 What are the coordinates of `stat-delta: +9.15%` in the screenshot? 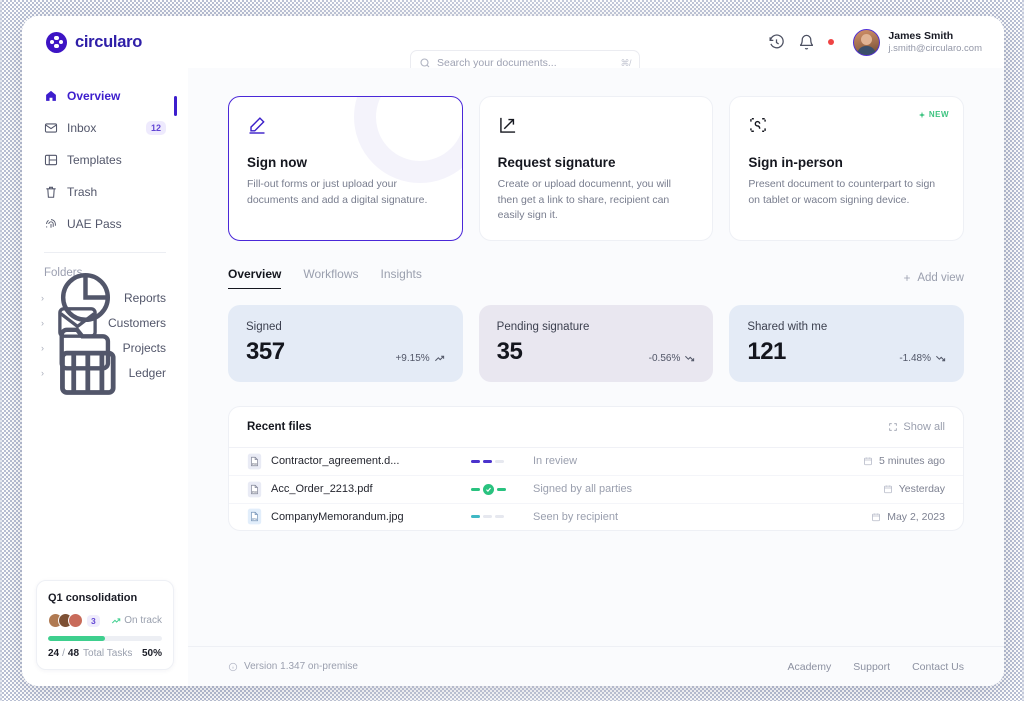 It's located at (419, 358).